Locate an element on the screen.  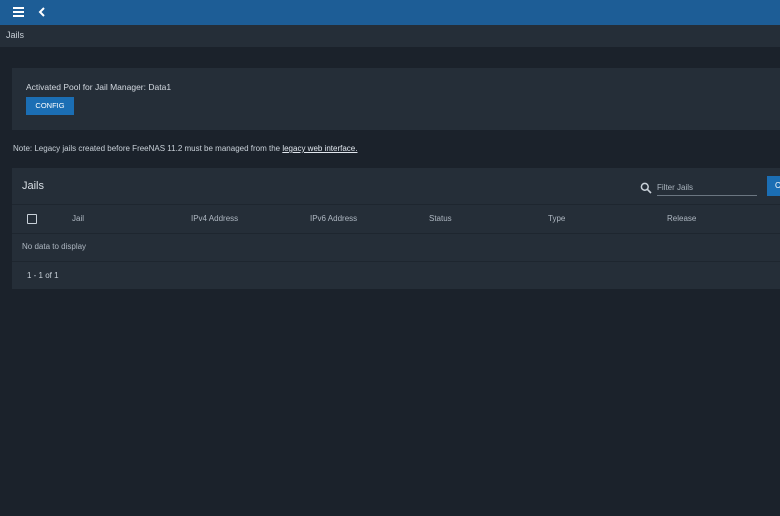
paginator-range: 1 - 1 of 1 is located at coordinates (43, 275).